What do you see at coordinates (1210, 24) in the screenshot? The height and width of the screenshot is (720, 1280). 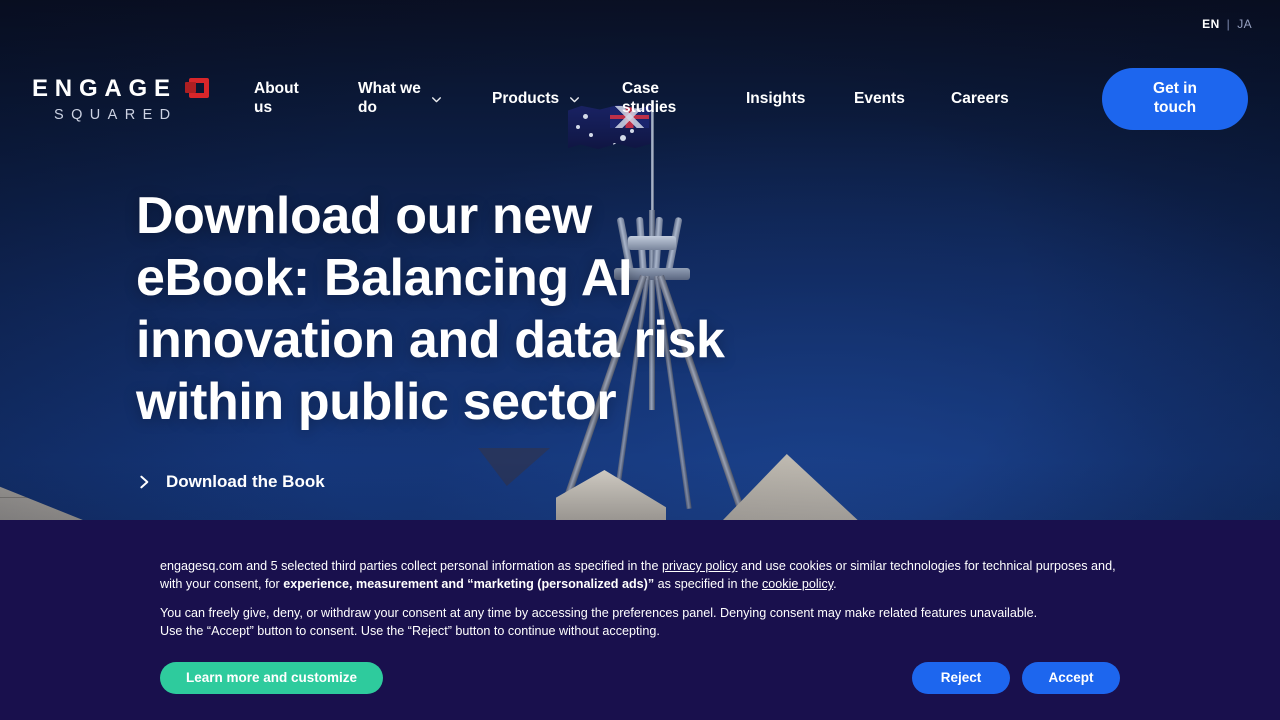 I see `language-current-en: EN` at bounding box center [1210, 24].